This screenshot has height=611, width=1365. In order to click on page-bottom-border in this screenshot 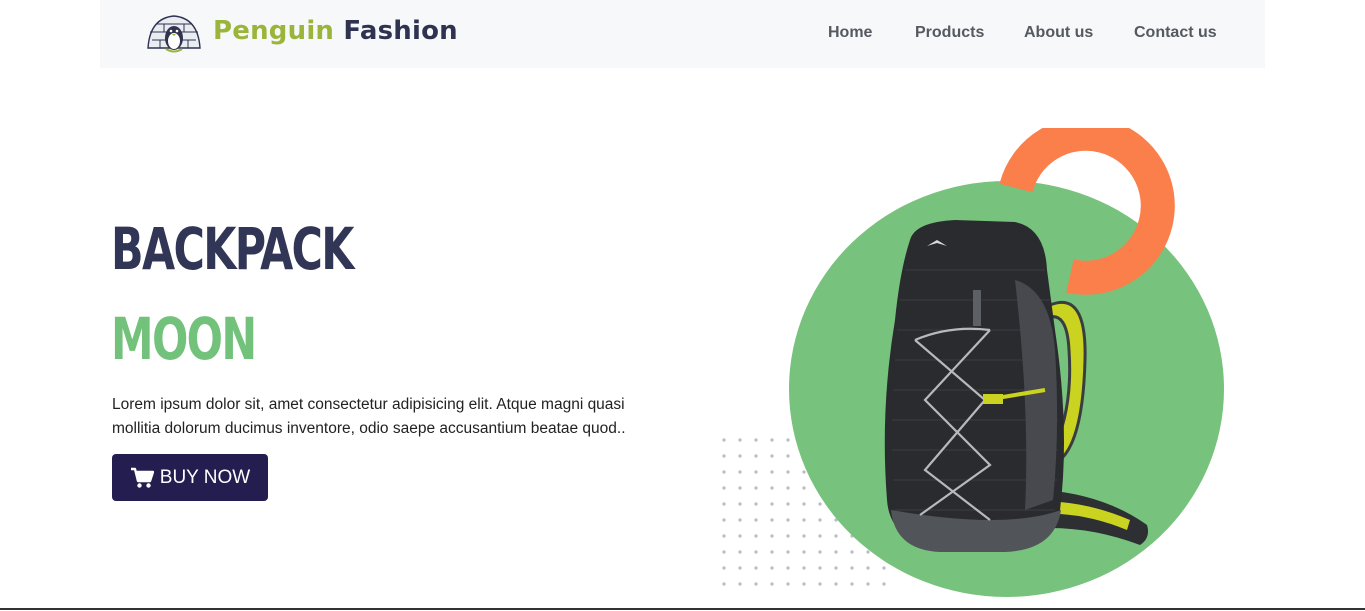, I will do `click(682, 609)`.